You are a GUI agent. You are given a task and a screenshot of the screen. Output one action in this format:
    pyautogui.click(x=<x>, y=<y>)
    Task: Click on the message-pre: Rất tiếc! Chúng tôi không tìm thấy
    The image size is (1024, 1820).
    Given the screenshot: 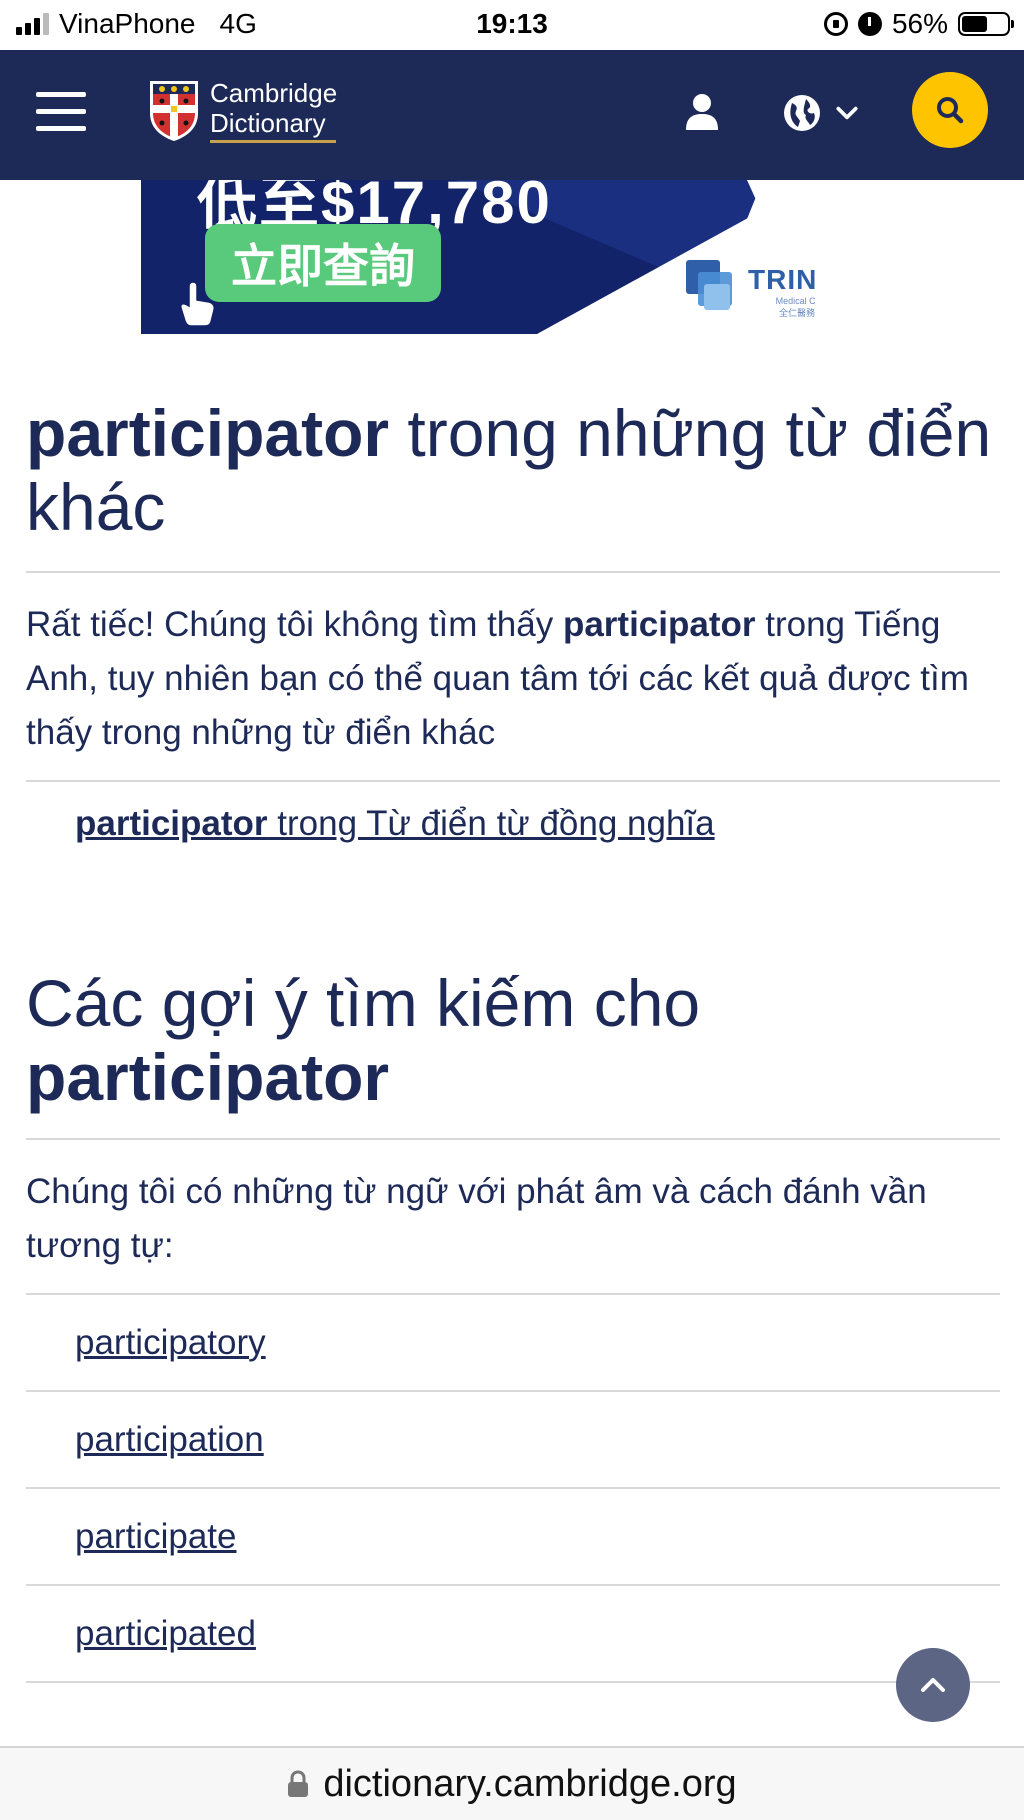 What is the action you would take?
    pyautogui.click(x=294, y=624)
    